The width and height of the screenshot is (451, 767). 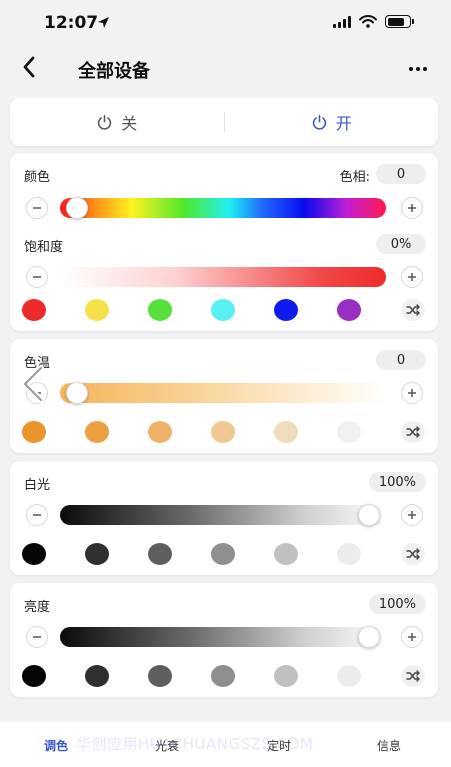 I want to click on temperature-slider-knob, so click(x=77, y=393).